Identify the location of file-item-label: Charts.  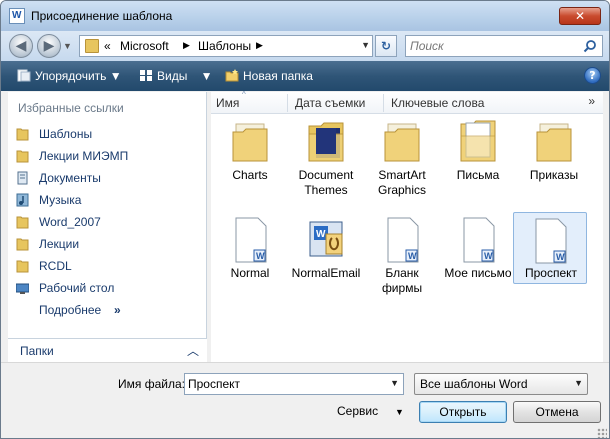
(250, 175).